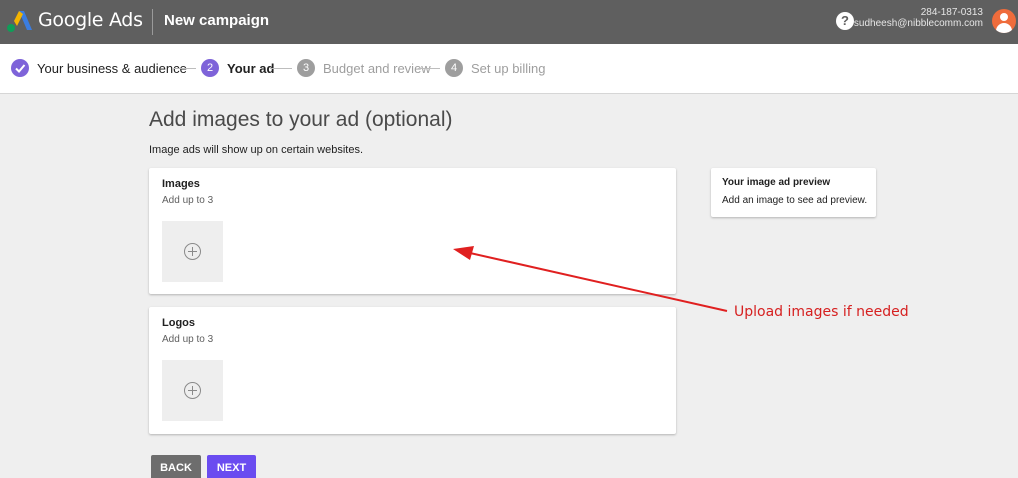  Describe the element at coordinates (412, 370) in the screenshot. I see `logos-card: Logos Add up to 3` at that location.